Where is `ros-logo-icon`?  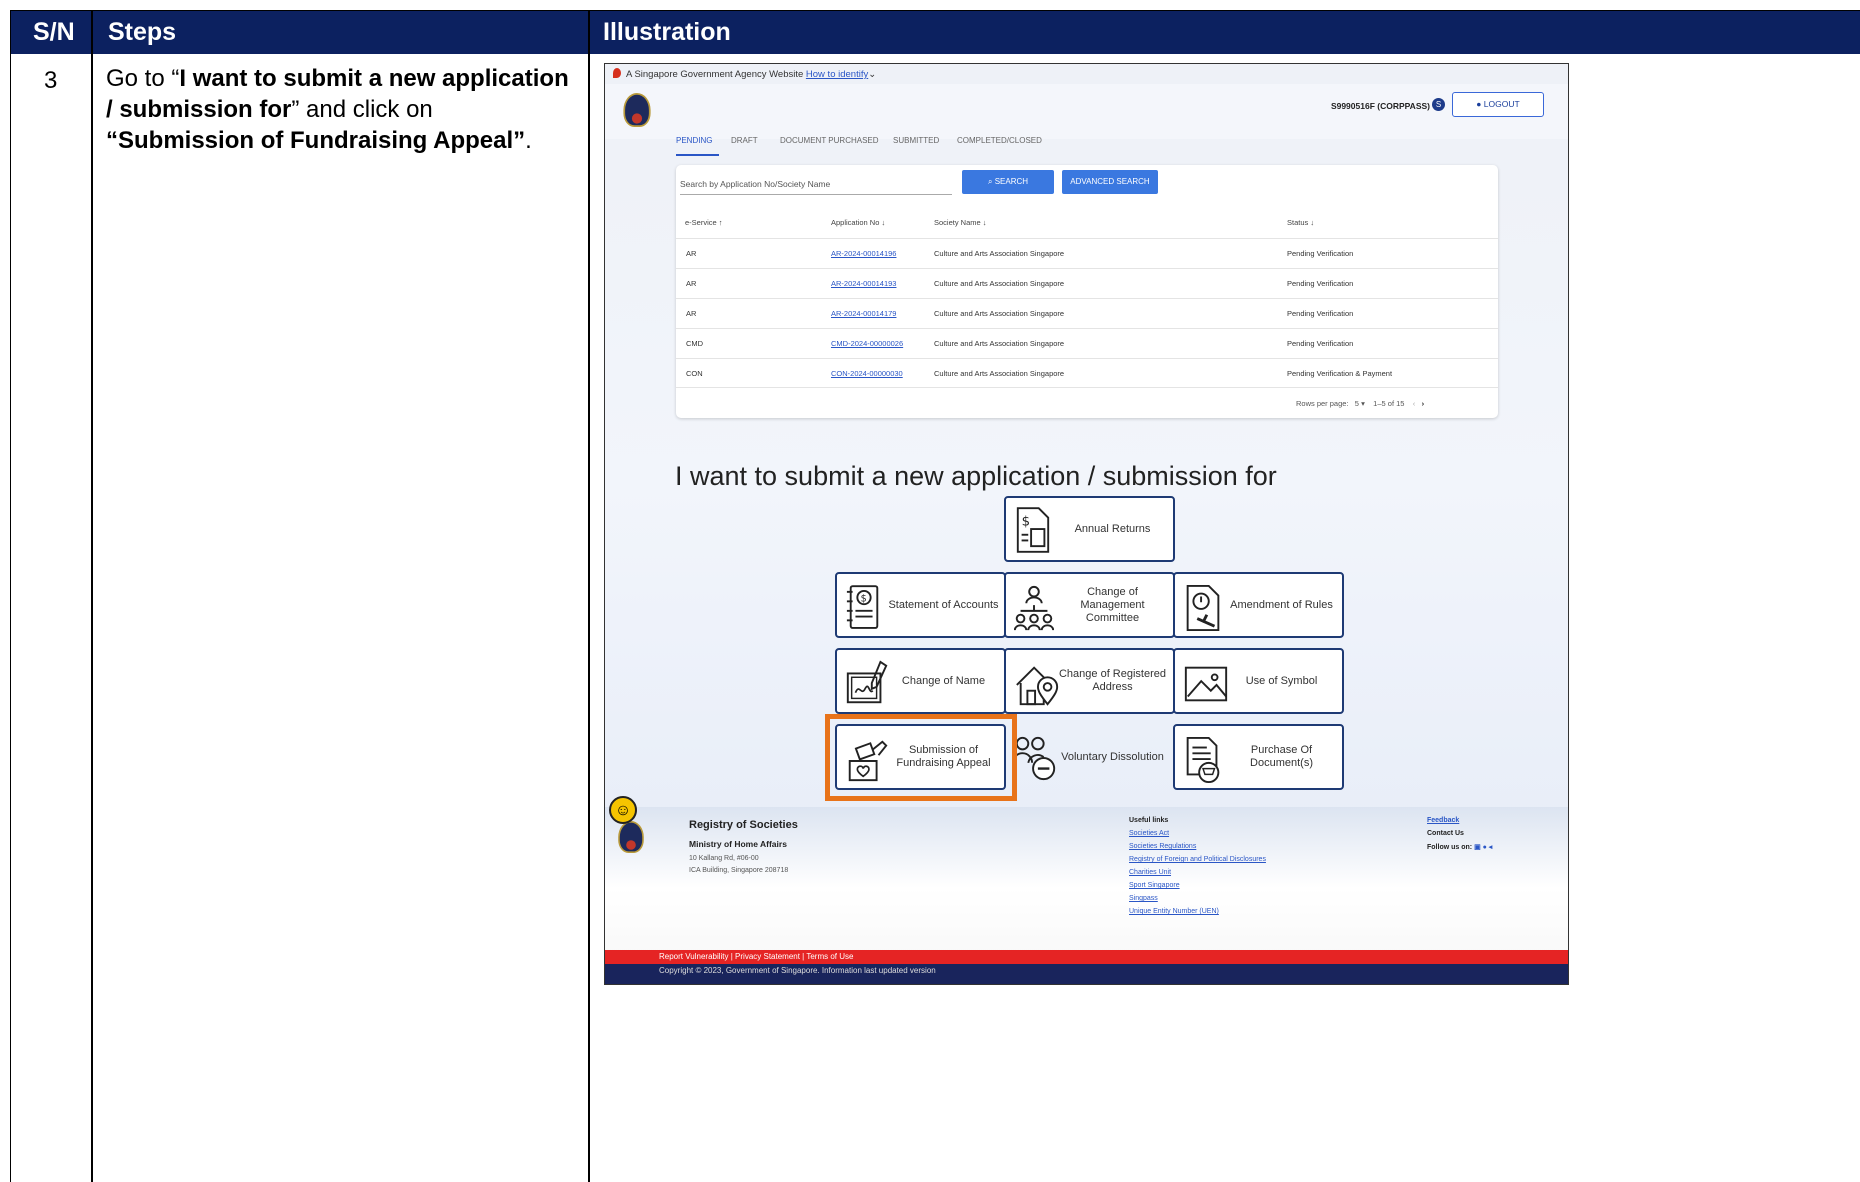 ros-logo-icon is located at coordinates (631, 837).